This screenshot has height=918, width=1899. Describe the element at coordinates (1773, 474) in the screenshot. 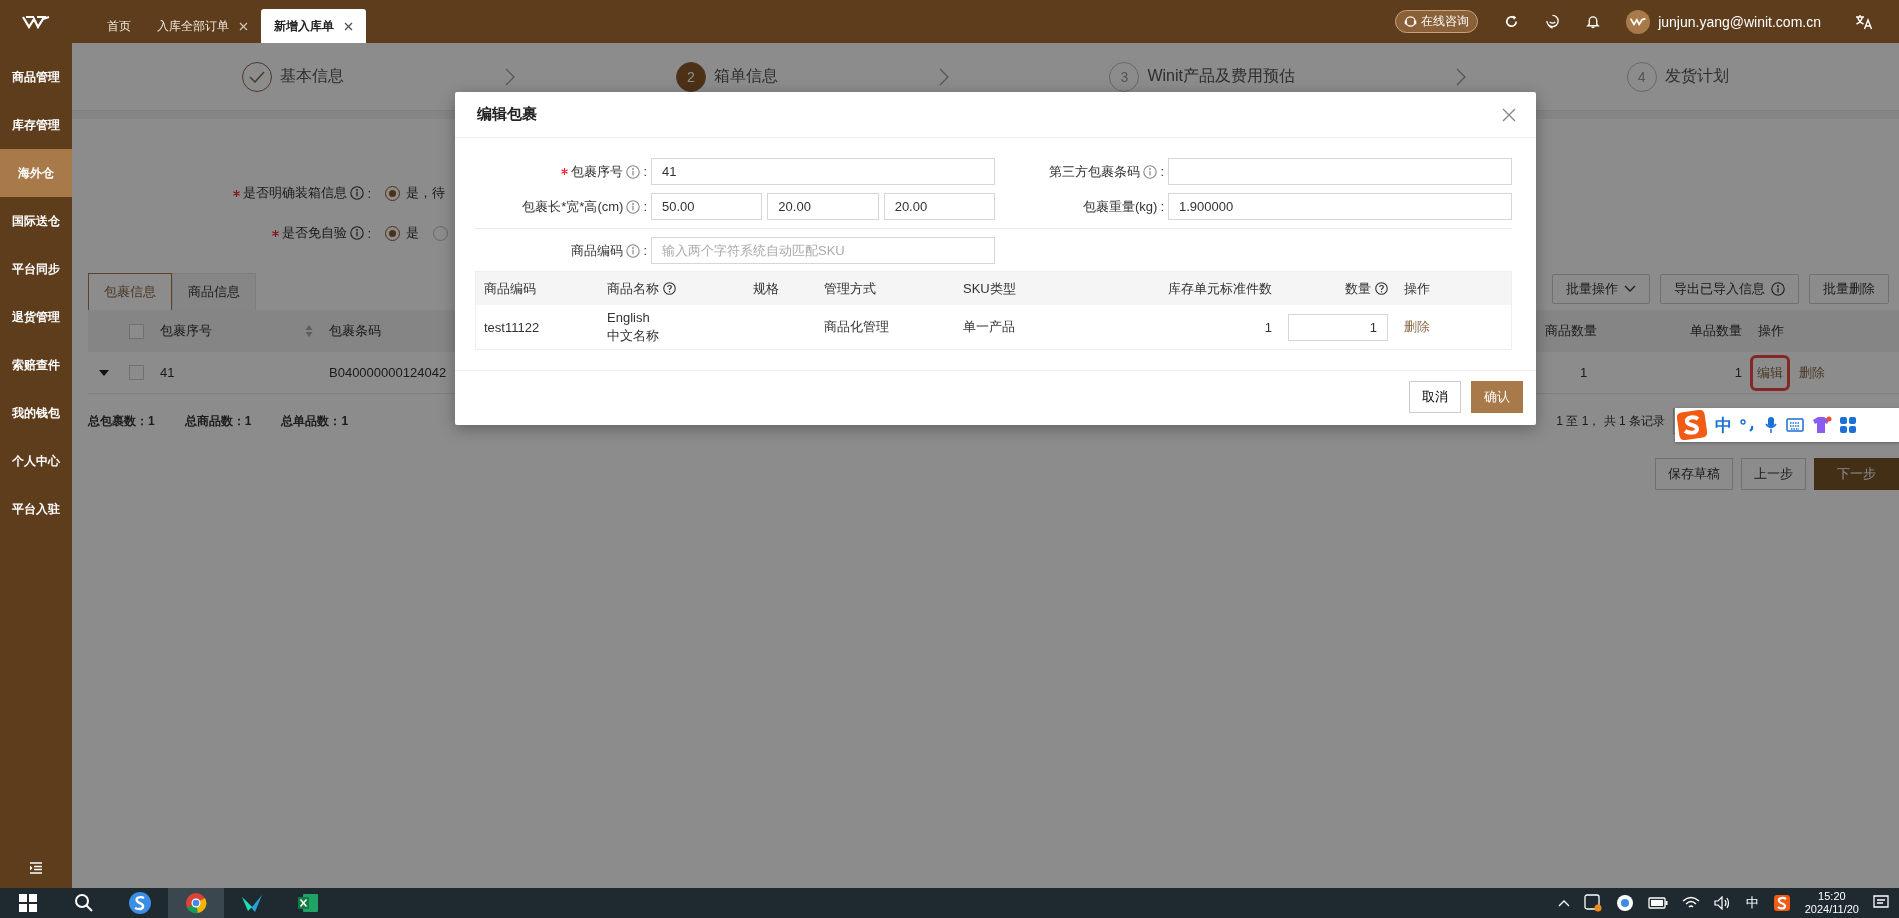

I see `footer-button: 上一步` at that location.